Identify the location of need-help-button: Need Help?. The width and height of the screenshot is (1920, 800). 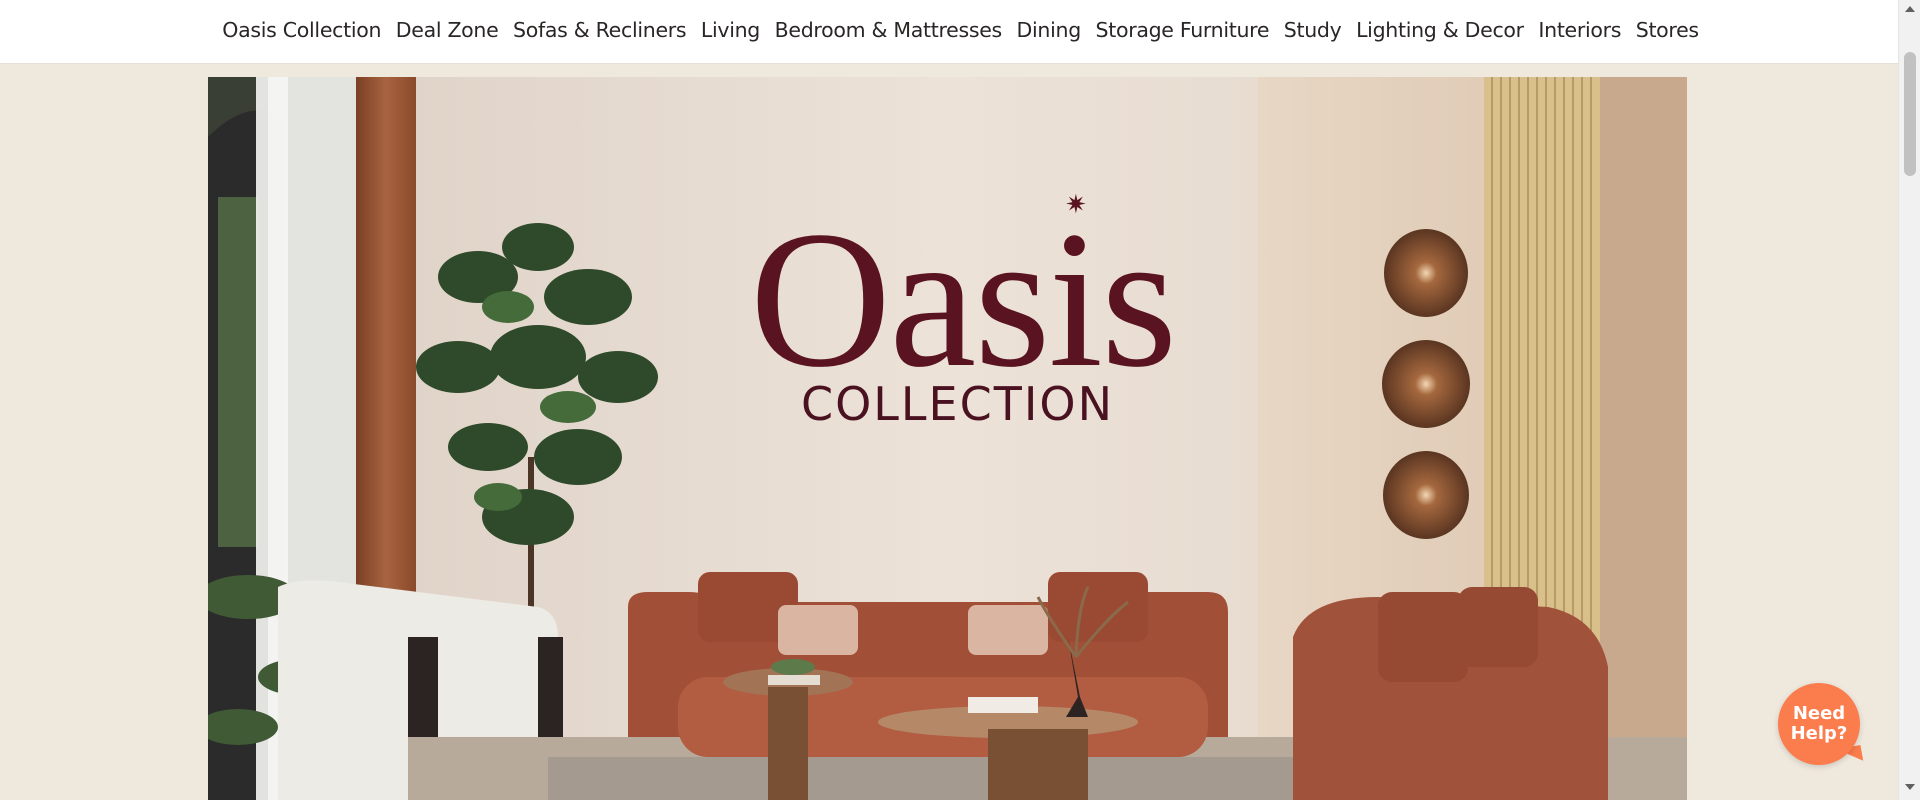
(1819, 724).